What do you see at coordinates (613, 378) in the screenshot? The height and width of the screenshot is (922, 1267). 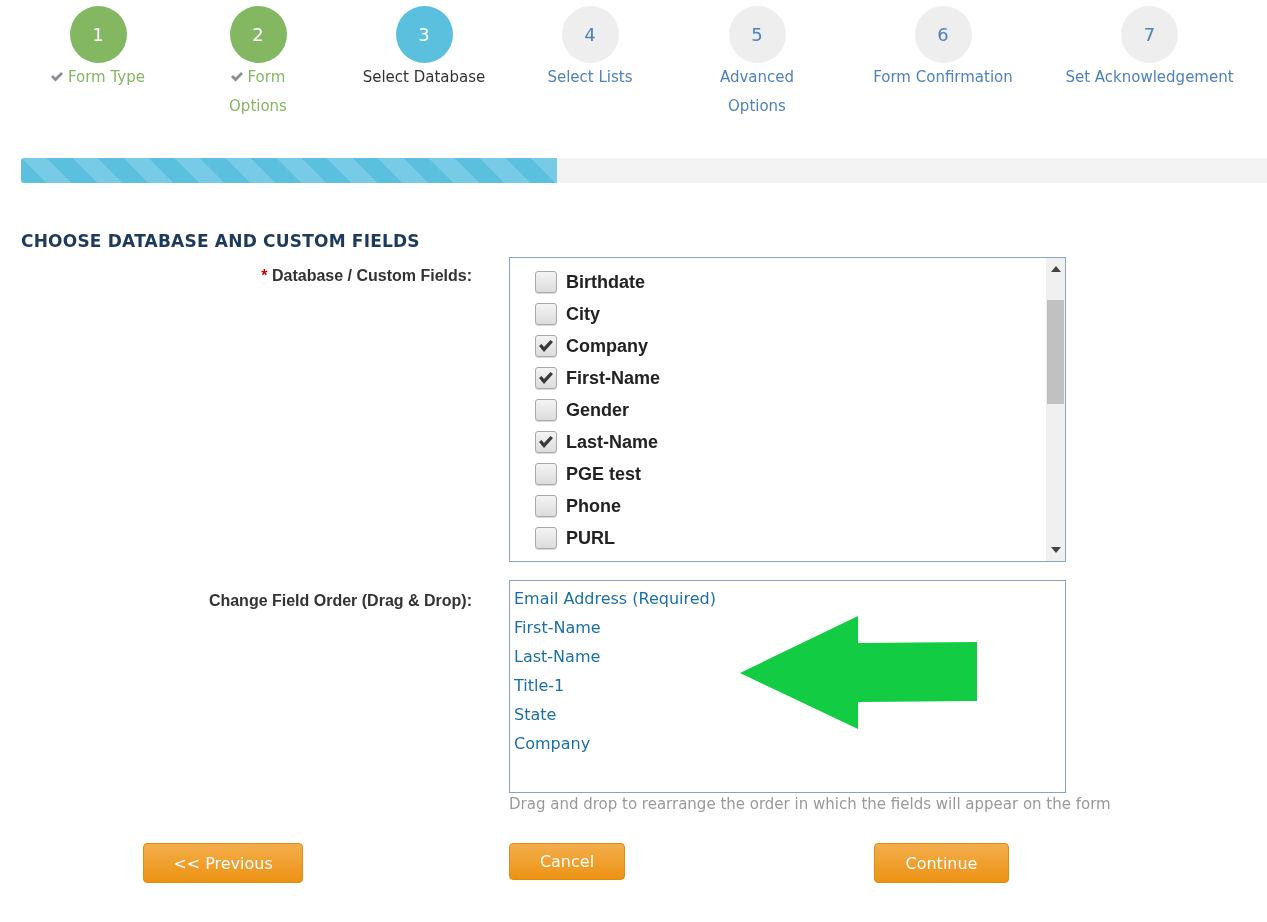 I see `field-option: First-Name` at bounding box center [613, 378].